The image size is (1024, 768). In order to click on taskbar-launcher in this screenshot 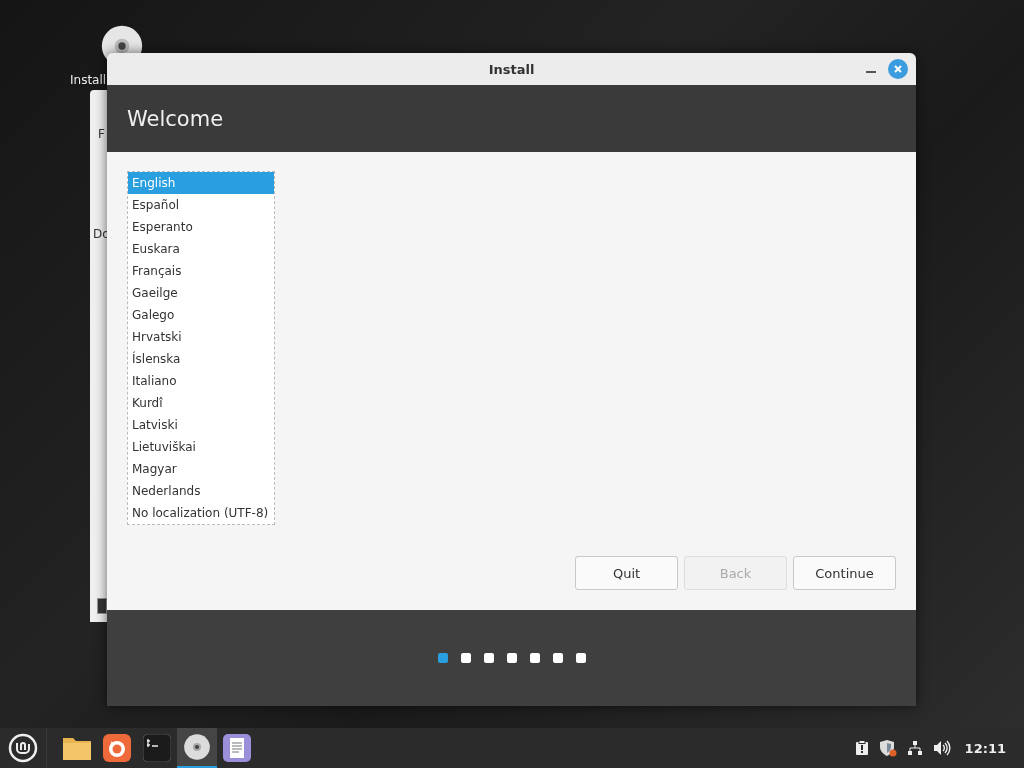, I will do `click(197, 748)`.